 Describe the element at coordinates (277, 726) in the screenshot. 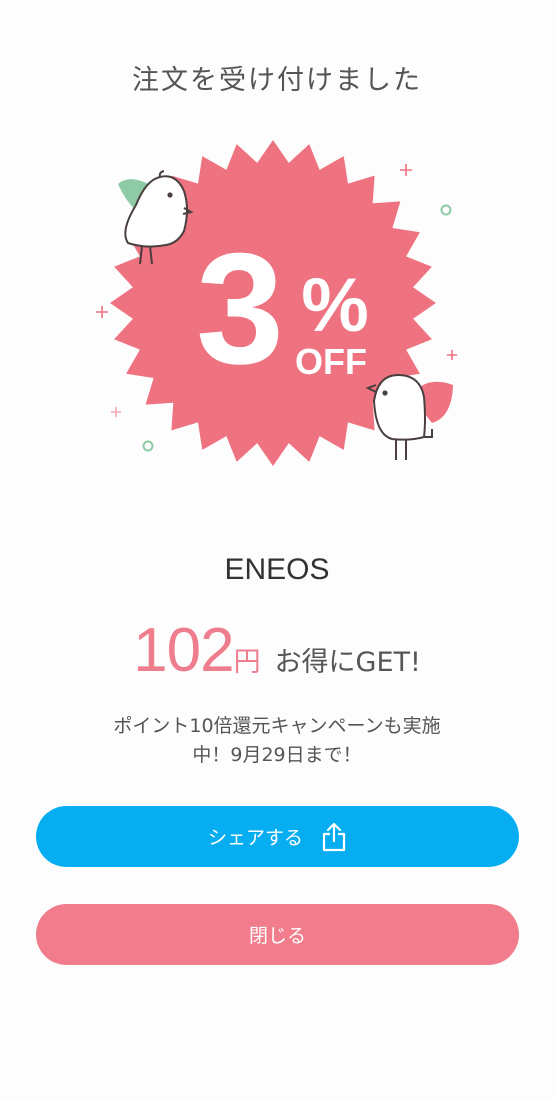

I see `campaign-notice-line1: ポイント10倍還元キャンペーンも実施` at that location.